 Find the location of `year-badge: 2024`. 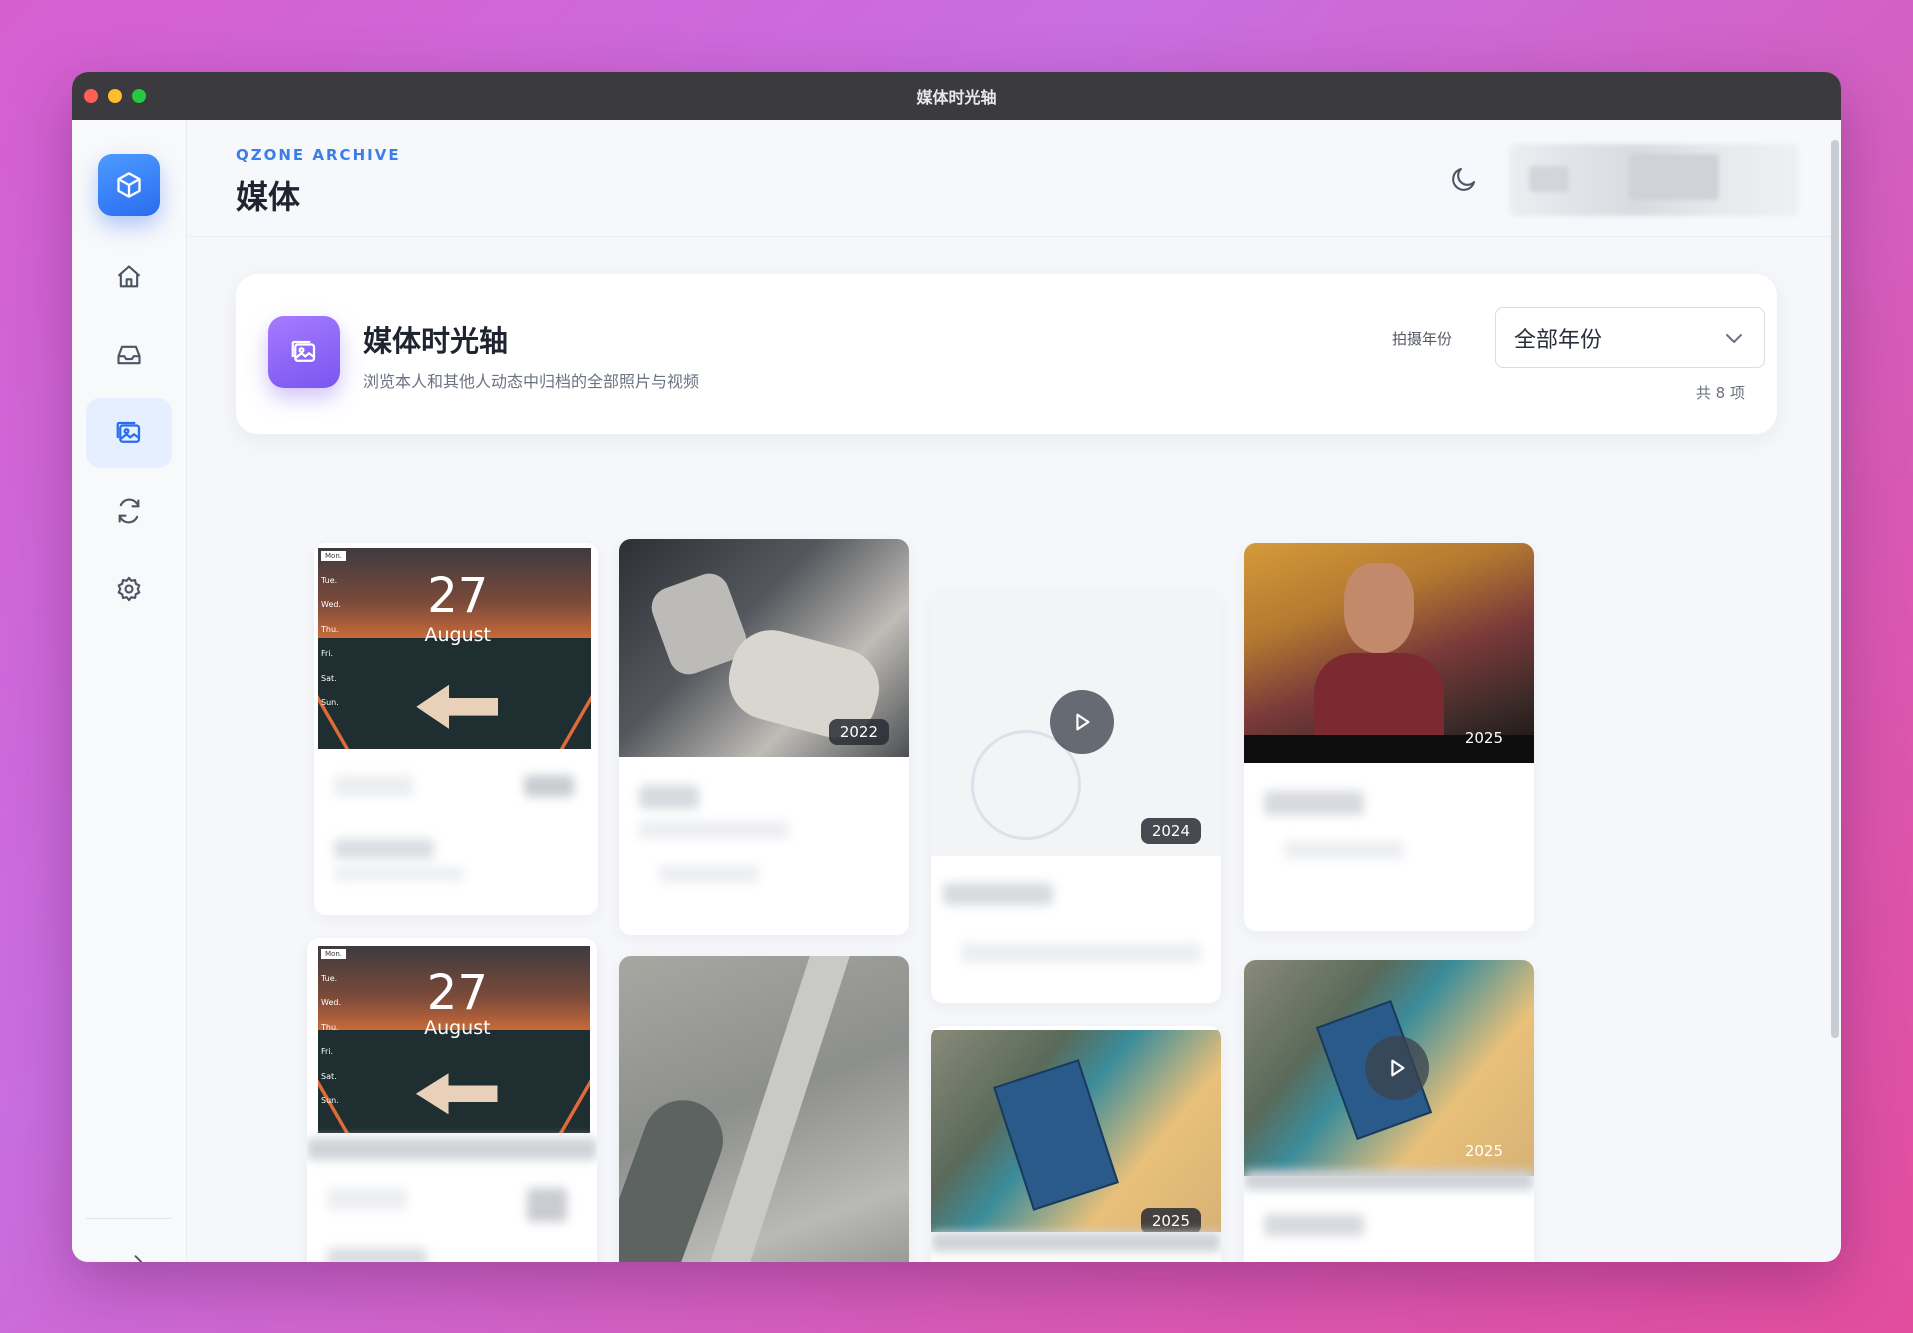

year-badge: 2024 is located at coordinates (1170, 831).